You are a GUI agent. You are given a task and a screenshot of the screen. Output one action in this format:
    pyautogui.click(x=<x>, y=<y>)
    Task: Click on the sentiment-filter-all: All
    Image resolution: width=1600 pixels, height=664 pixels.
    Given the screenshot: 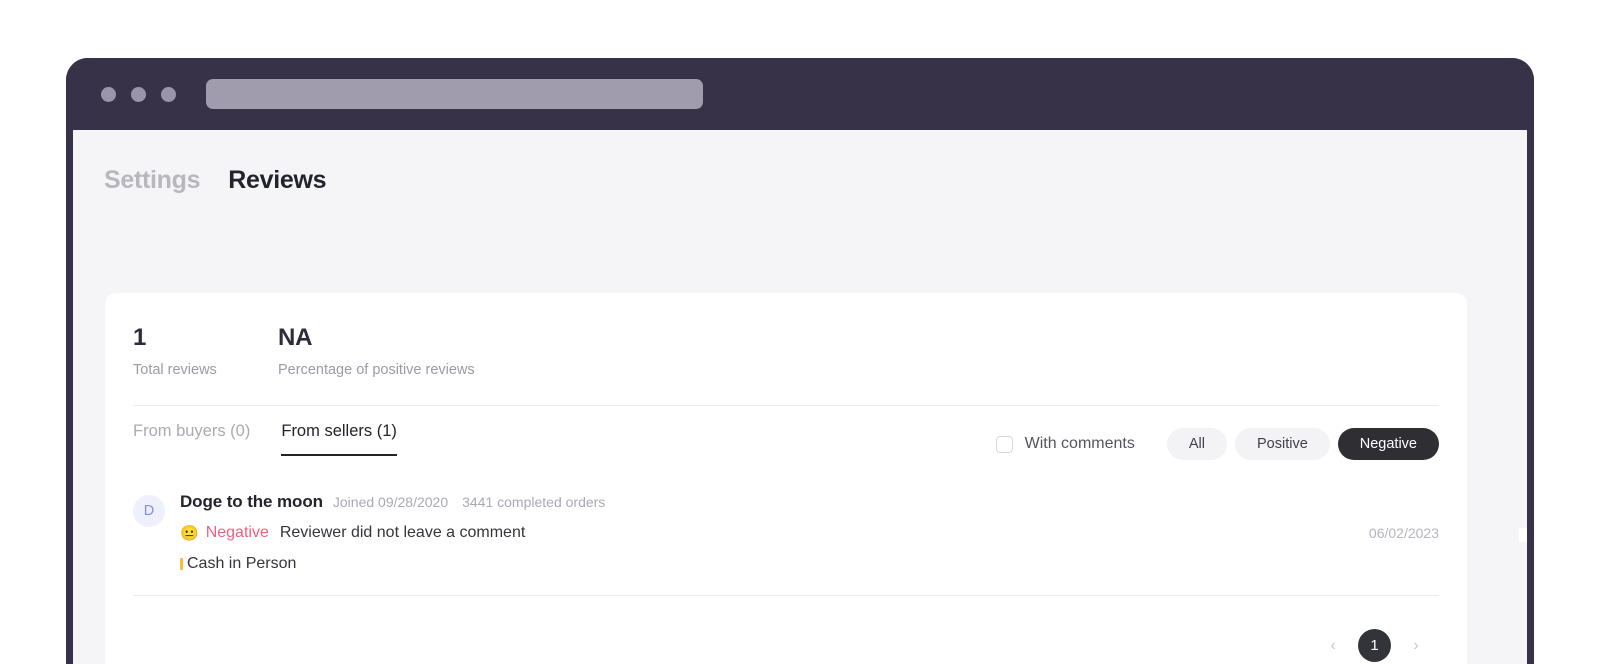 What is the action you would take?
    pyautogui.click(x=1196, y=444)
    